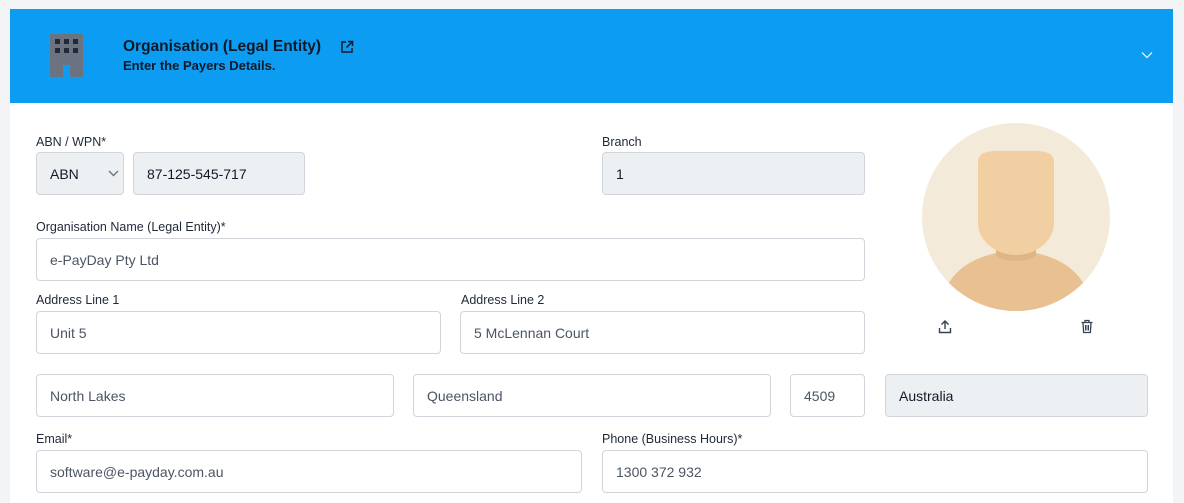  I want to click on upload-icon, so click(945, 326).